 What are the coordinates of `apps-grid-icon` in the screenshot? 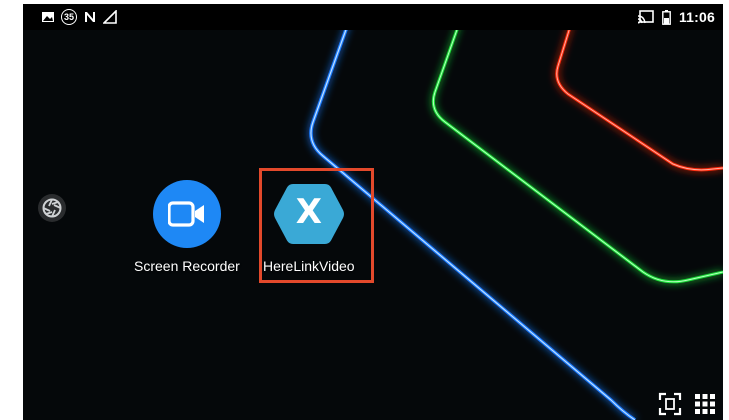 It's located at (705, 404).